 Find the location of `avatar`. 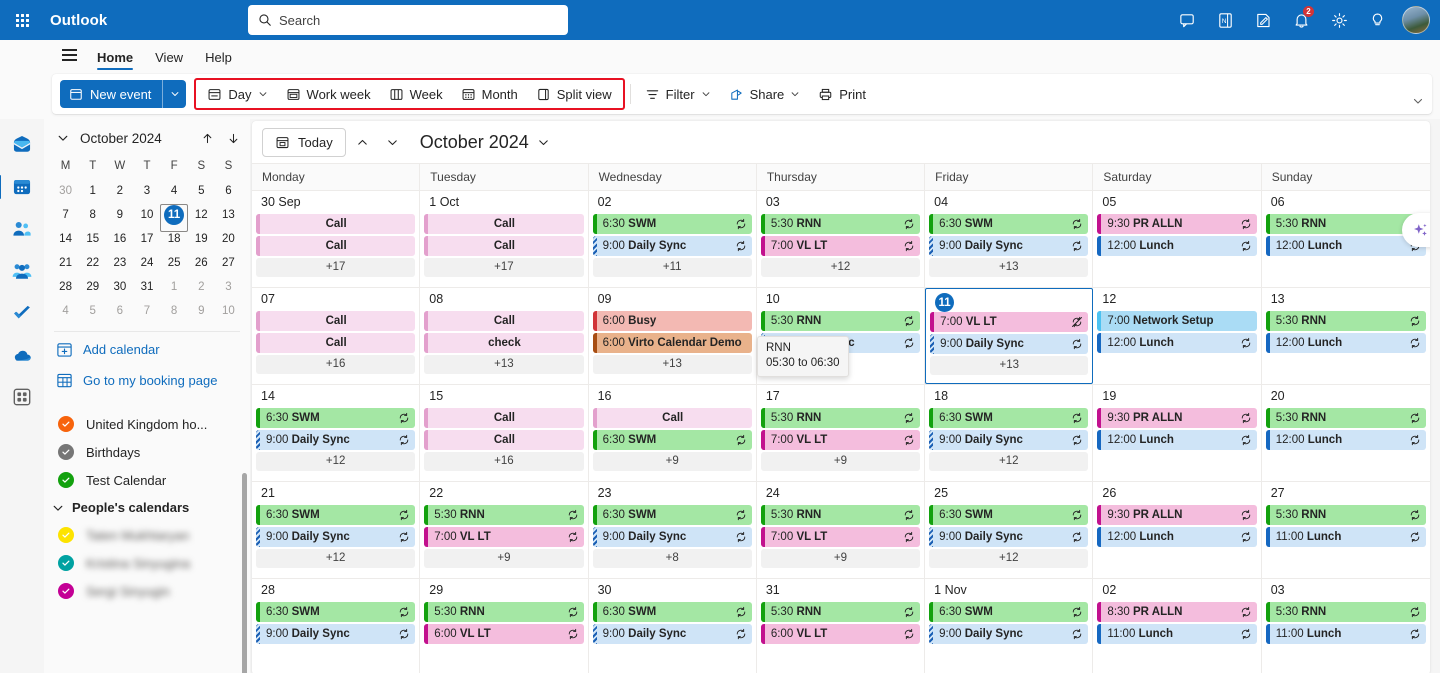

avatar is located at coordinates (1416, 20).